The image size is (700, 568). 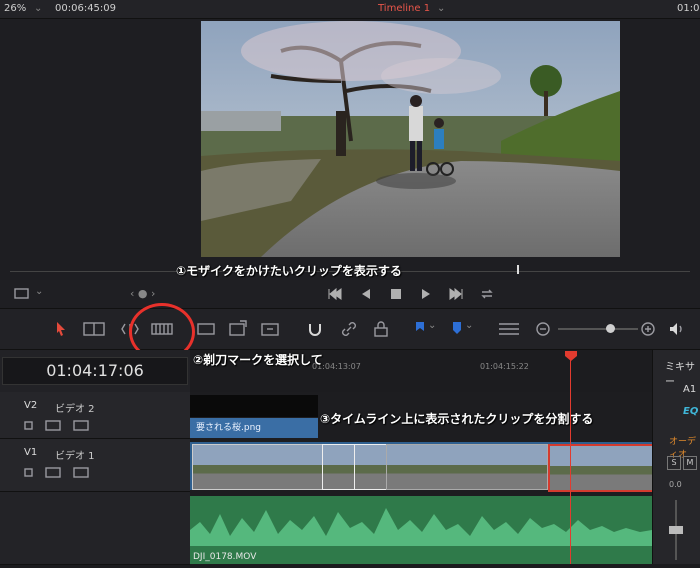 I want to click on mute-button: M, so click(x=690, y=463).